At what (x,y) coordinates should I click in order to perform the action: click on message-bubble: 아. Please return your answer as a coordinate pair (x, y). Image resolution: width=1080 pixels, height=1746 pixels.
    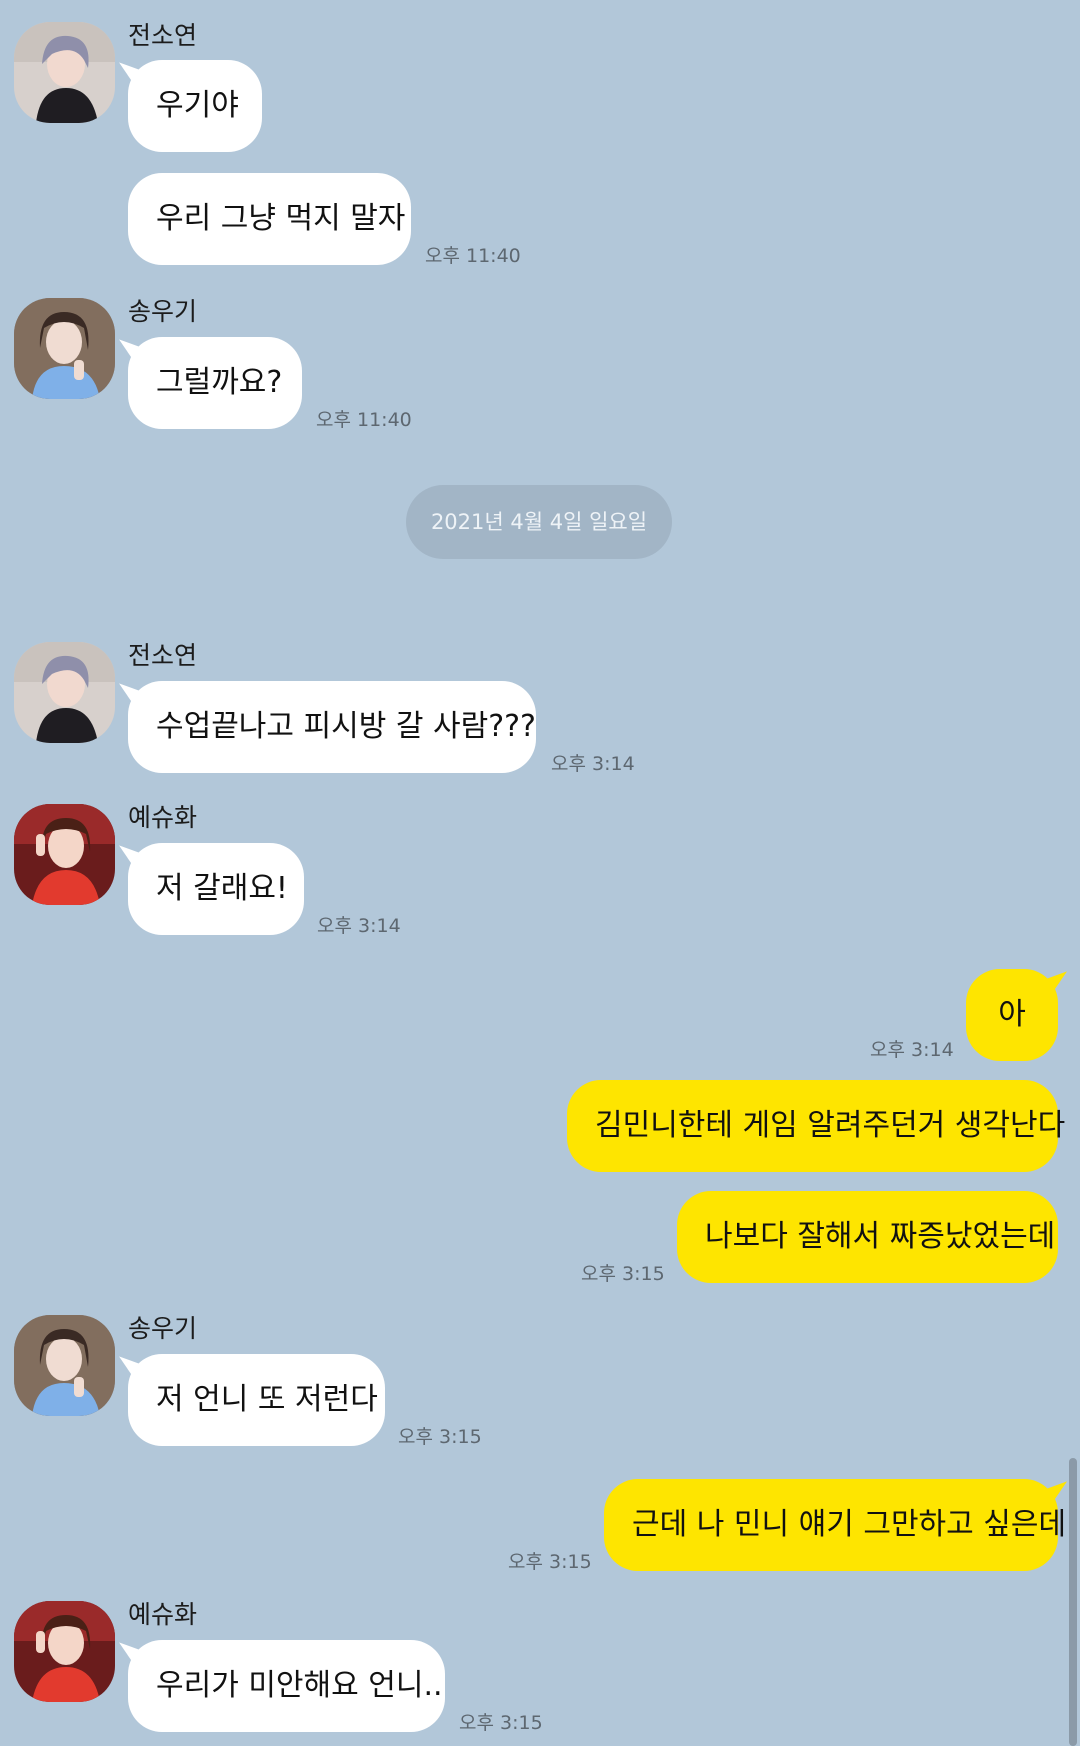
    Looking at the image, I should click on (1012, 1015).